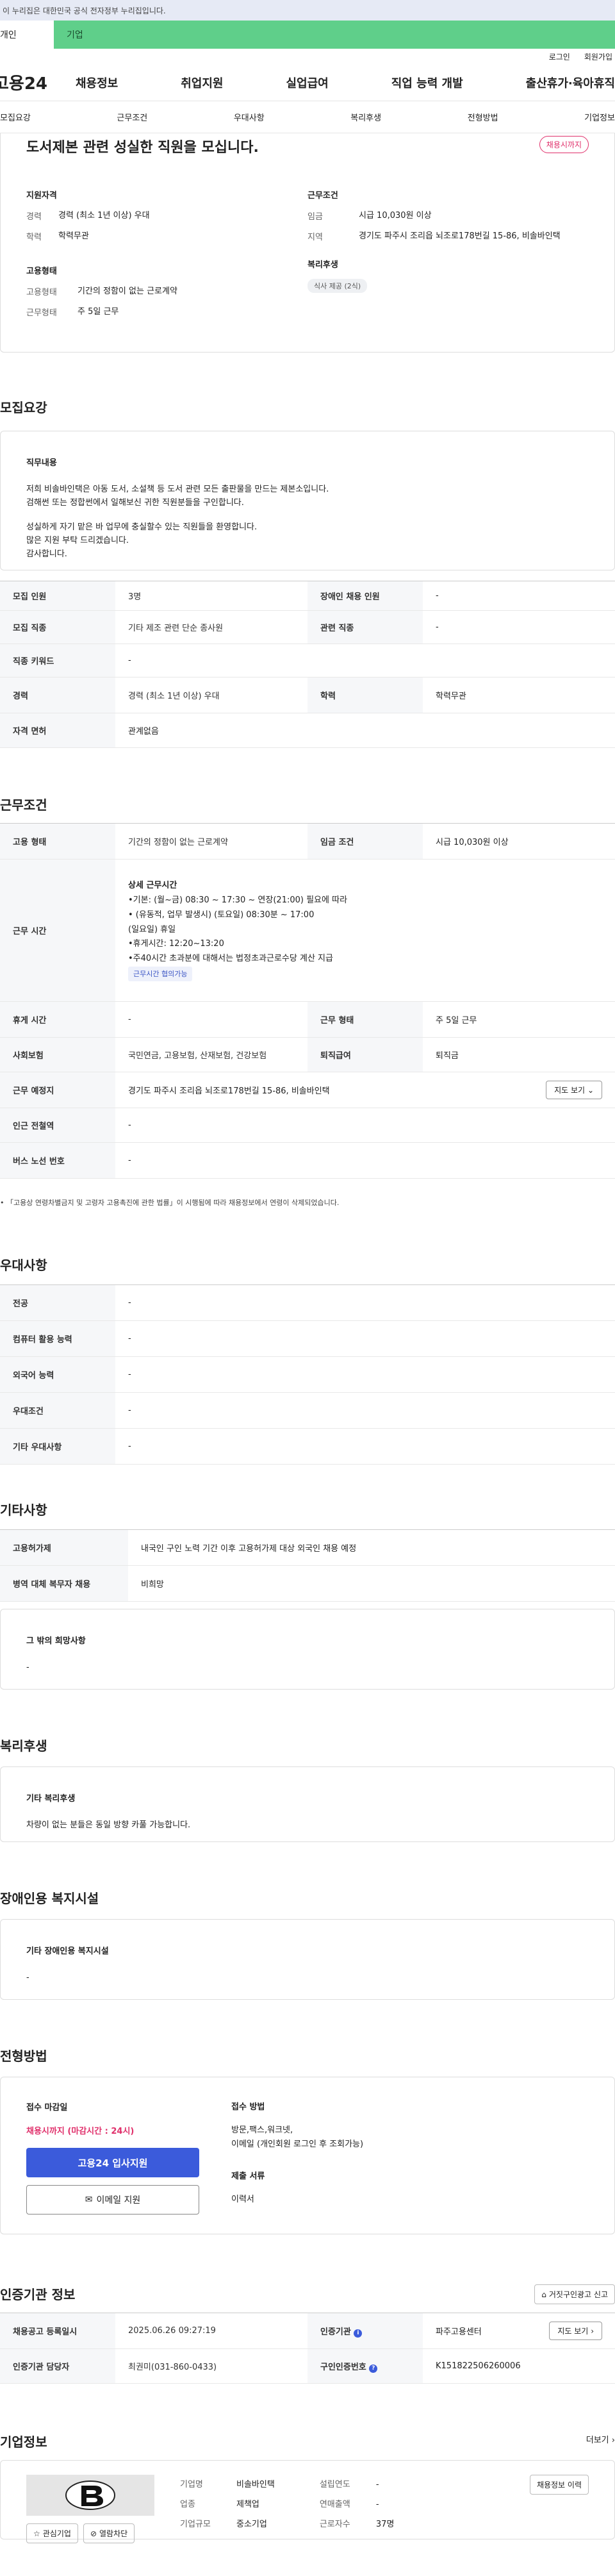 The image size is (615, 2576). I want to click on status-badge: 채용시까지, so click(564, 145).